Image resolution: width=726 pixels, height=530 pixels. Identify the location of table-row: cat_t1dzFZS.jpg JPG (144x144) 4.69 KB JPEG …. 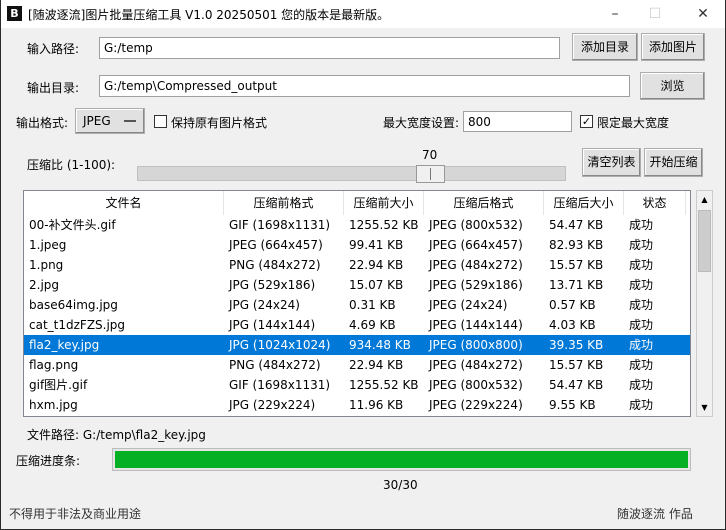
(357, 325).